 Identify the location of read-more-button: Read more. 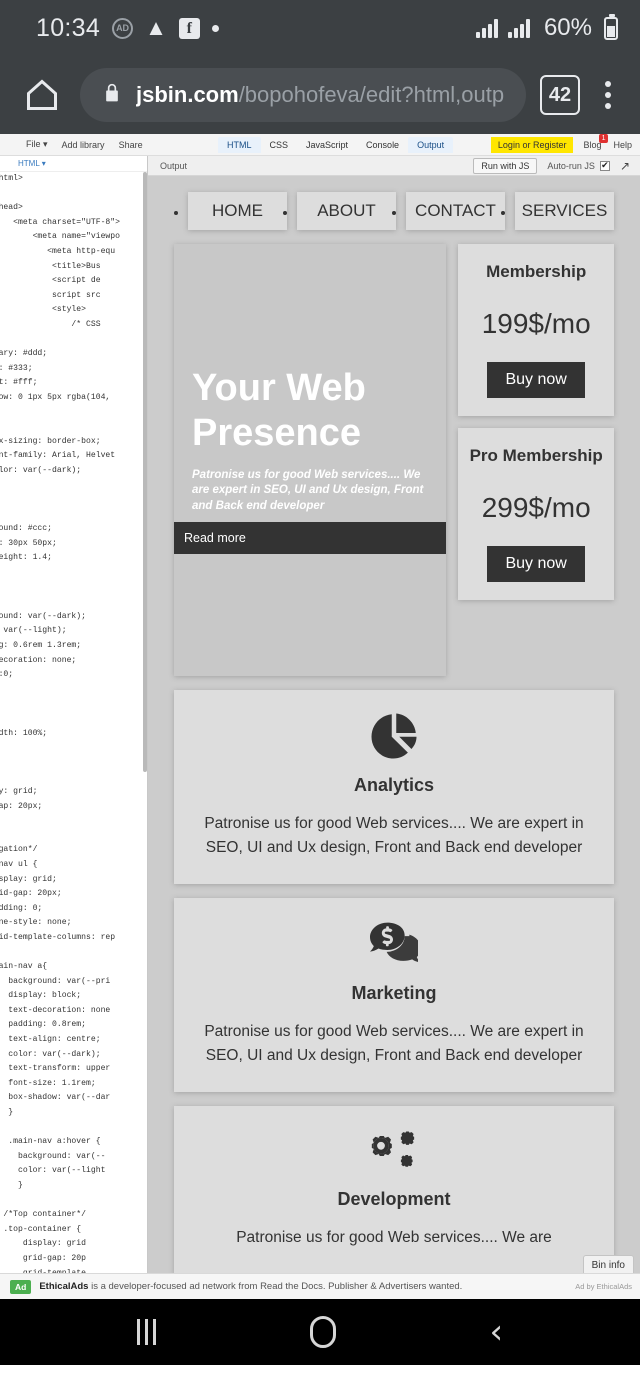
(310, 538).